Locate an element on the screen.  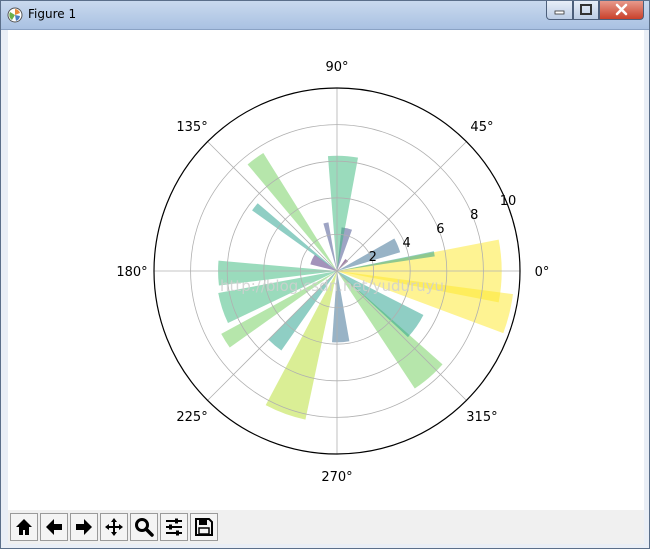
radial-tick-label: 4 is located at coordinates (406, 243).